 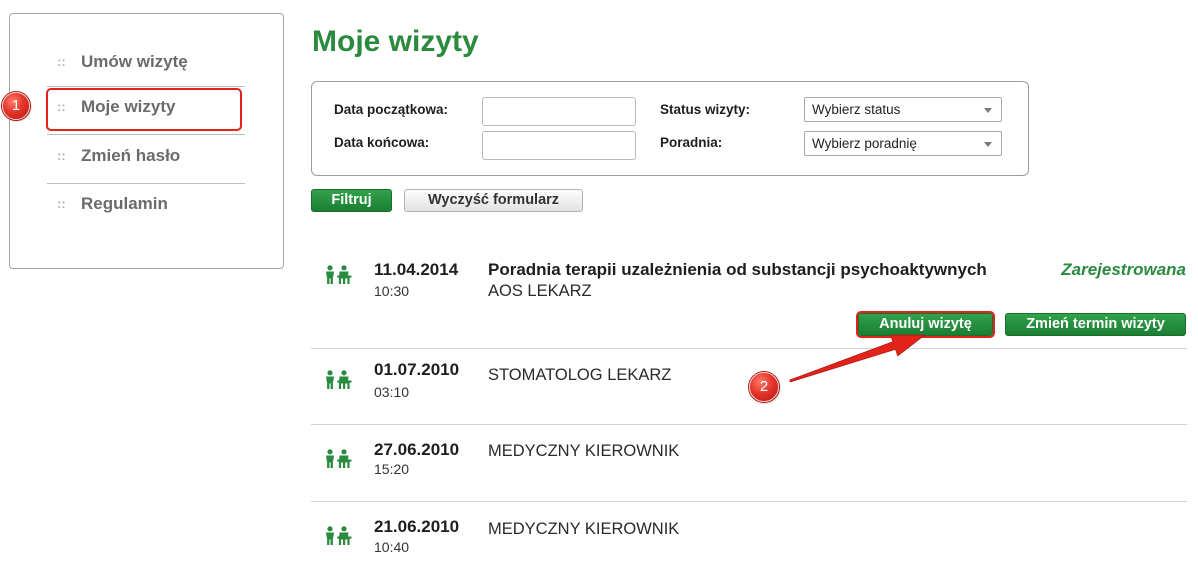 What do you see at coordinates (382, 142) in the screenshot?
I see `end-date-label: Data końcowa:` at bounding box center [382, 142].